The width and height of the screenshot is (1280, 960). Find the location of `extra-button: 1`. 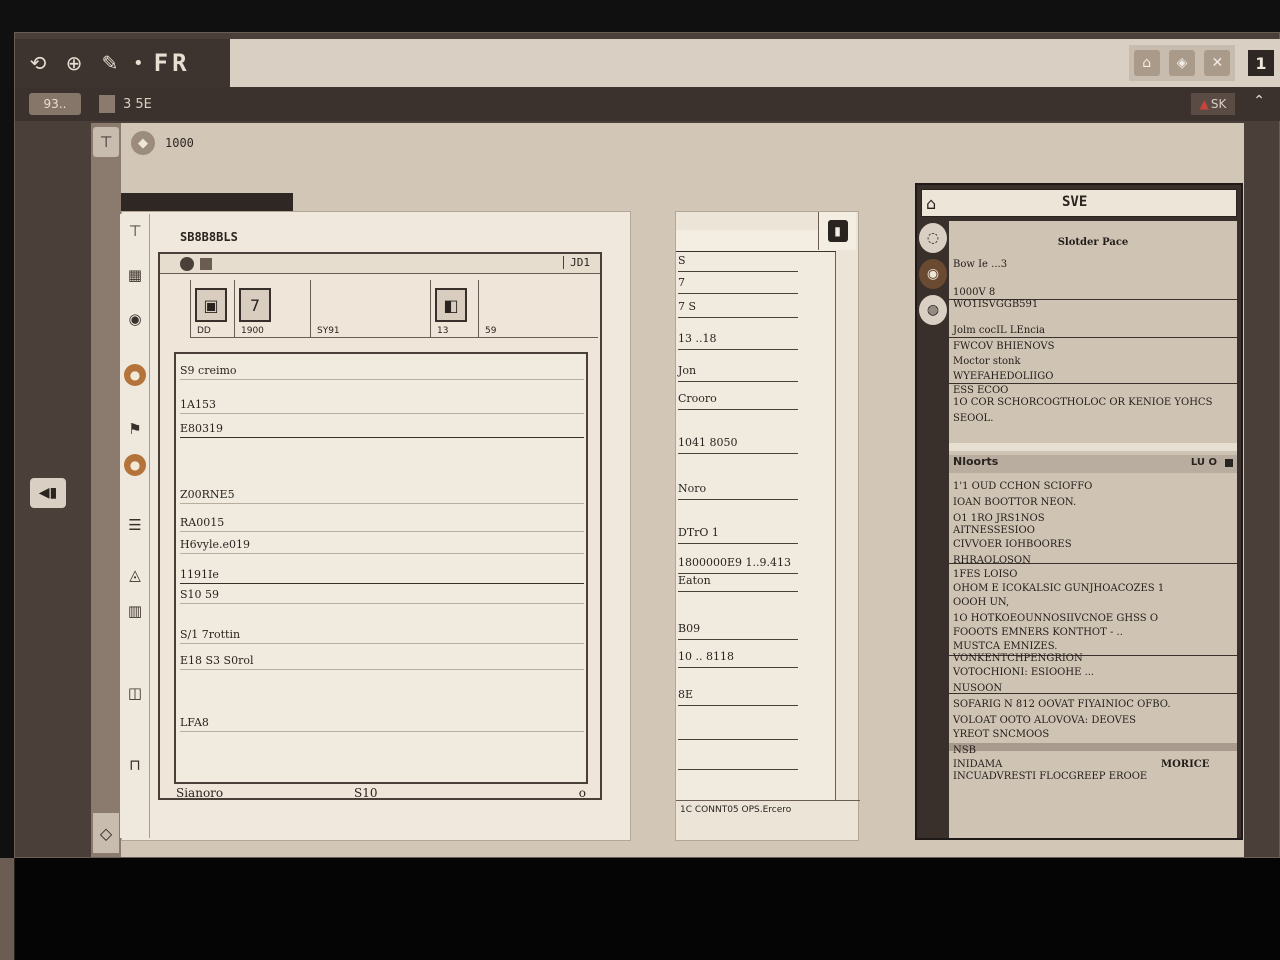

extra-button: 1 is located at coordinates (1261, 63).